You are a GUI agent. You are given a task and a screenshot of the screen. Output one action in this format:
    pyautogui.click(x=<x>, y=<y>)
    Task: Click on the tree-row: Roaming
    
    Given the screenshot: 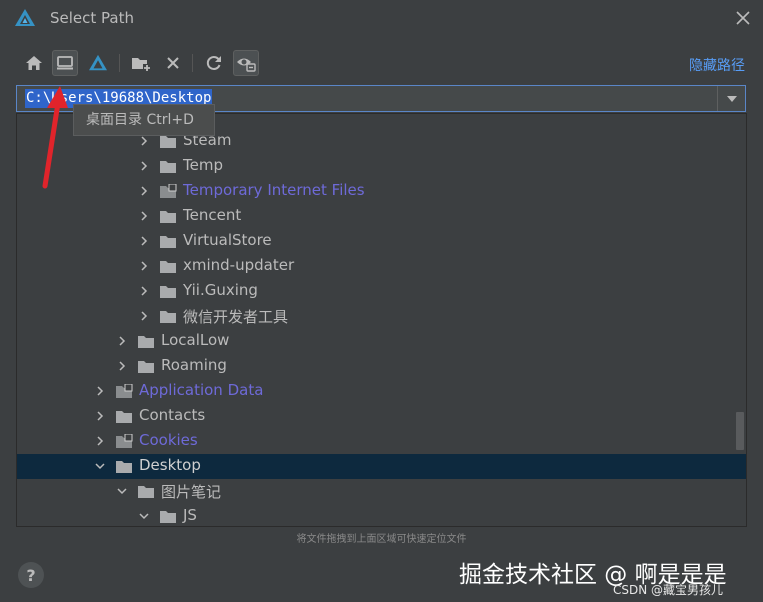 What is the action you would take?
    pyautogui.click(x=381, y=366)
    